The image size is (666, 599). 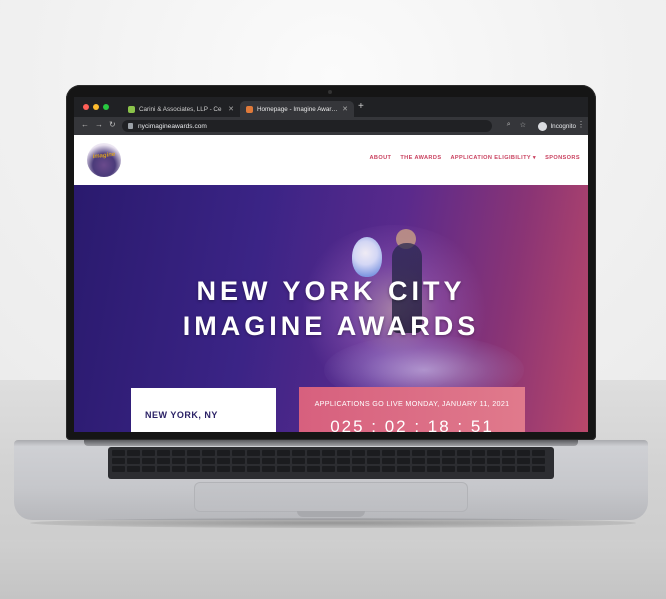 What do you see at coordinates (333, 523) in the screenshot?
I see `laptop-shadow` at bounding box center [333, 523].